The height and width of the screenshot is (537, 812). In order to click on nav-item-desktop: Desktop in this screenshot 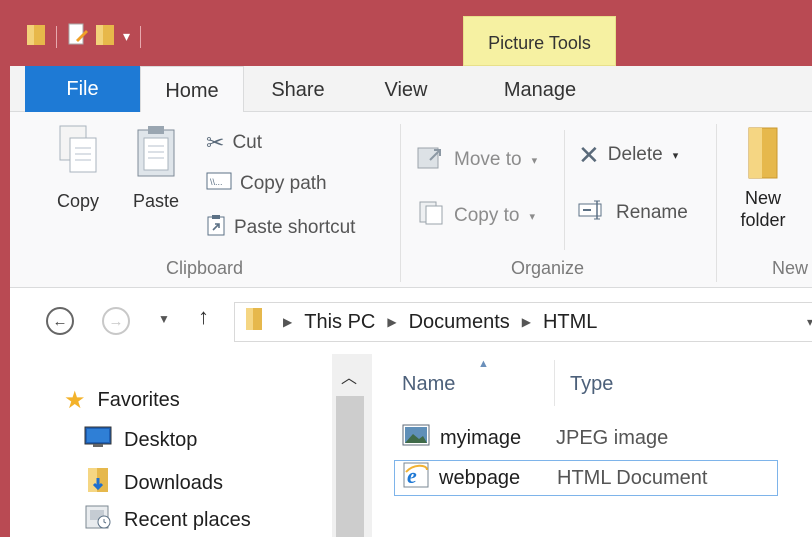, I will do `click(140, 440)`.